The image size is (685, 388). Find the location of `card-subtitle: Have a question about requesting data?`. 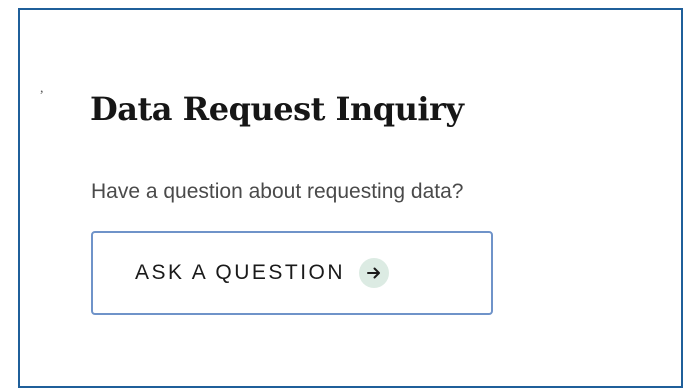

card-subtitle: Have a question about requesting data? is located at coordinates (277, 191).